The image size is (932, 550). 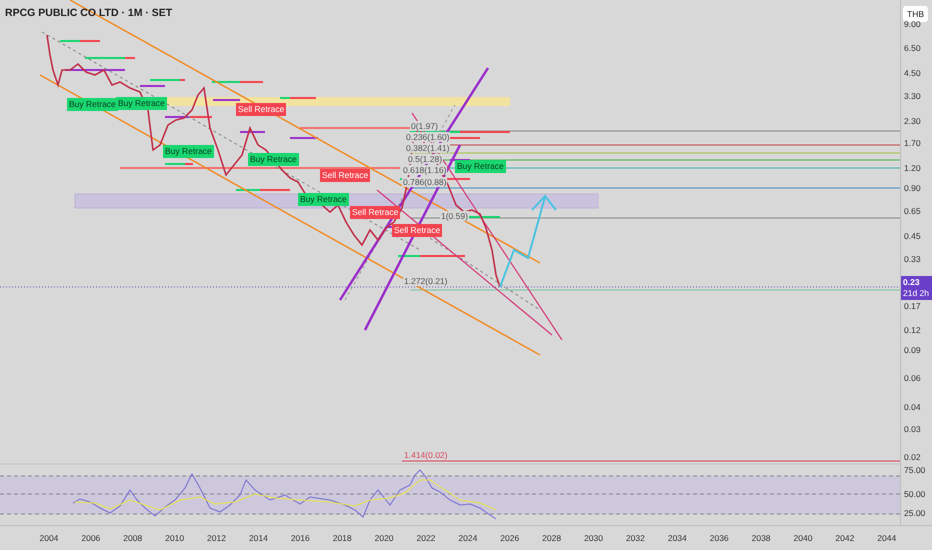 I want to click on time-axis-label: 2022, so click(x=426, y=538).